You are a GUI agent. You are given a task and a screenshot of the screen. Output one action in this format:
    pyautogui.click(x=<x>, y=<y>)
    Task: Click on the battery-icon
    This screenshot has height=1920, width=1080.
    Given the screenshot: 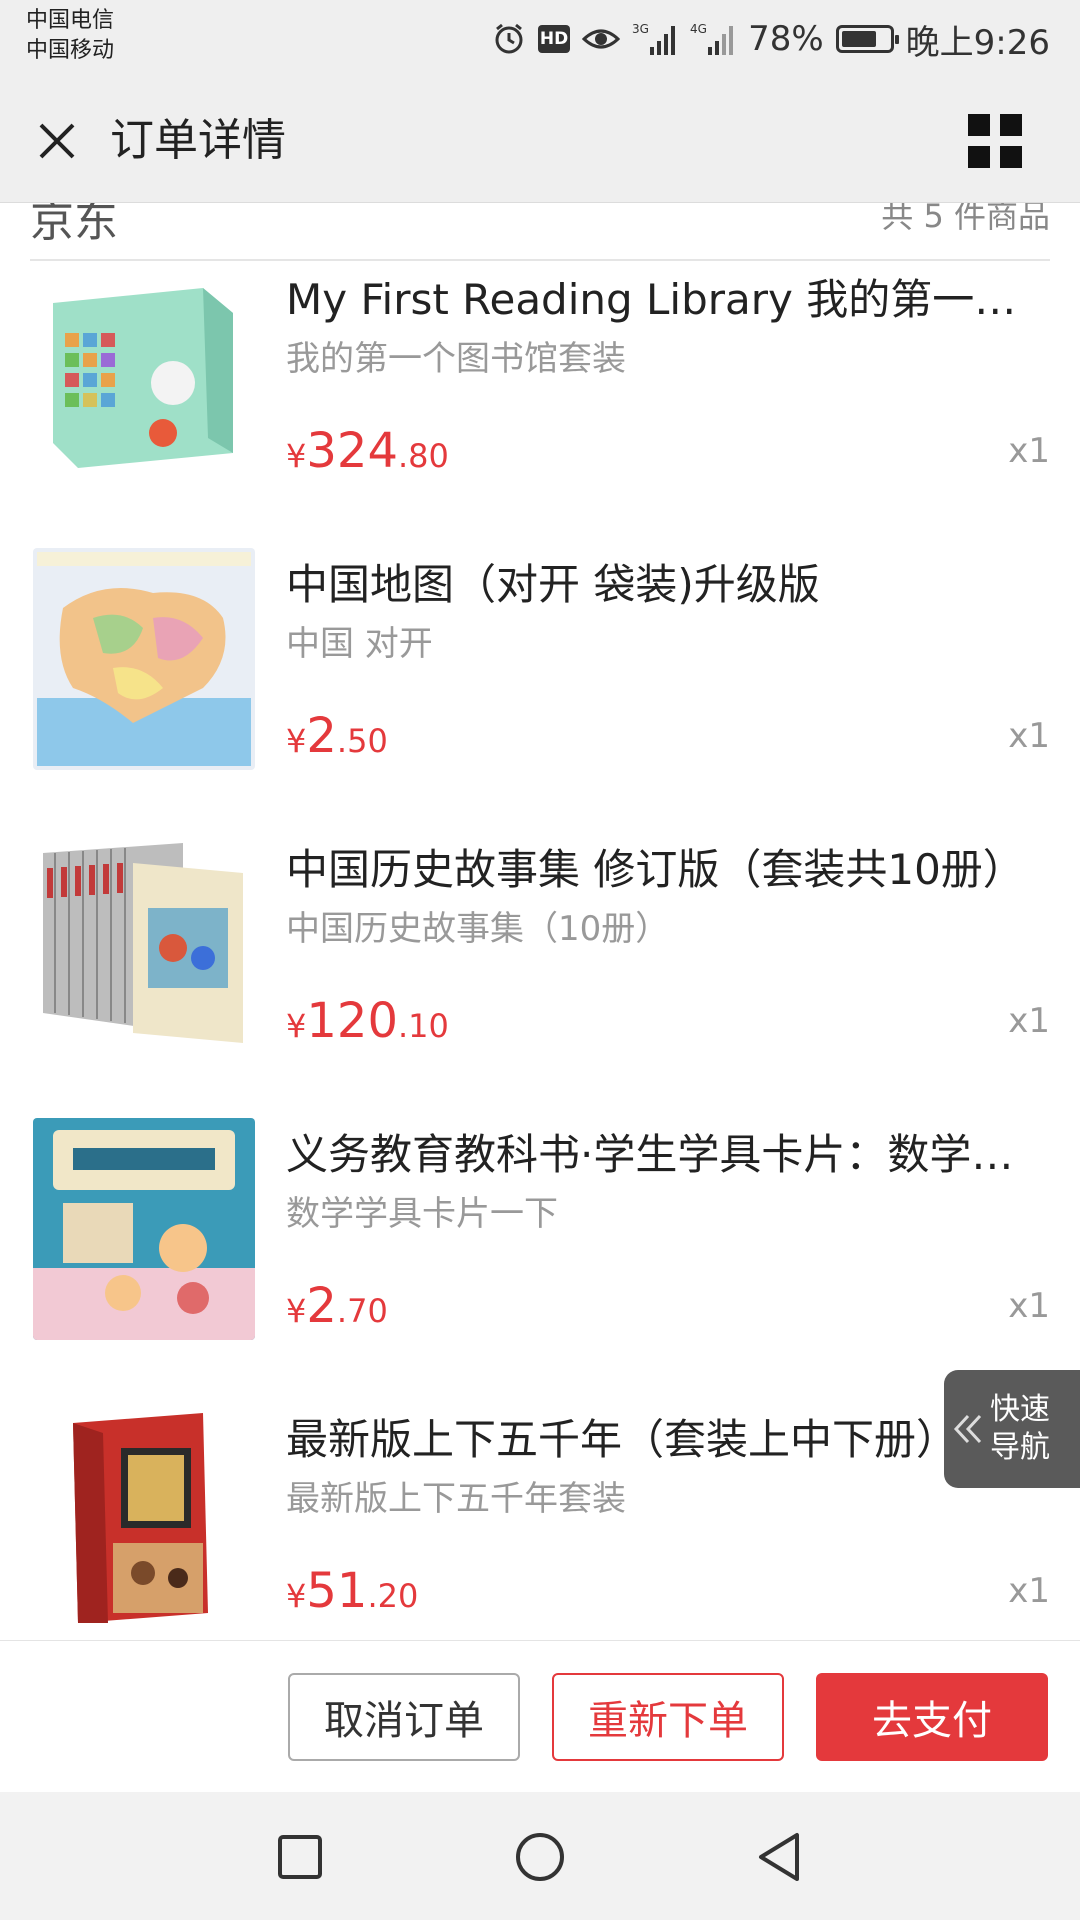 What is the action you would take?
    pyautogui.click(x=867, y=39)
    